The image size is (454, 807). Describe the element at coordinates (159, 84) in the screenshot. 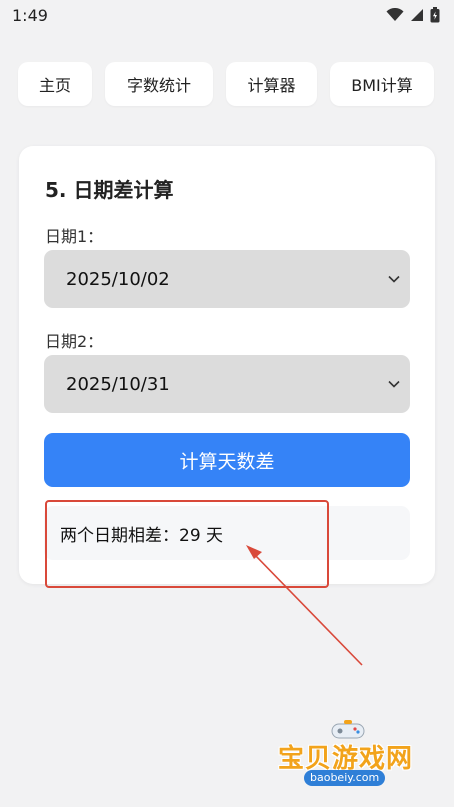

I see `nav-word-count-button: 字数统计` at that location.